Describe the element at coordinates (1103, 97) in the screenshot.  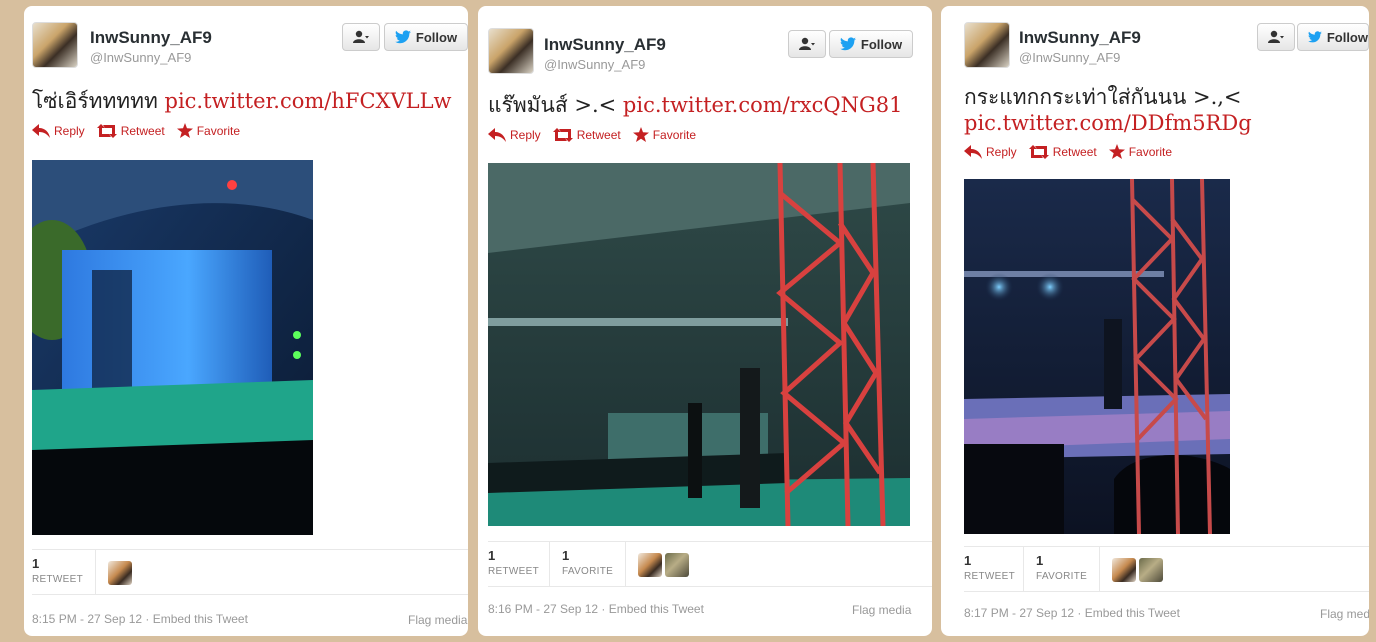
I see `tweet-body: กระแทกกระเท่าใส่กันนน >.,<` at that location.